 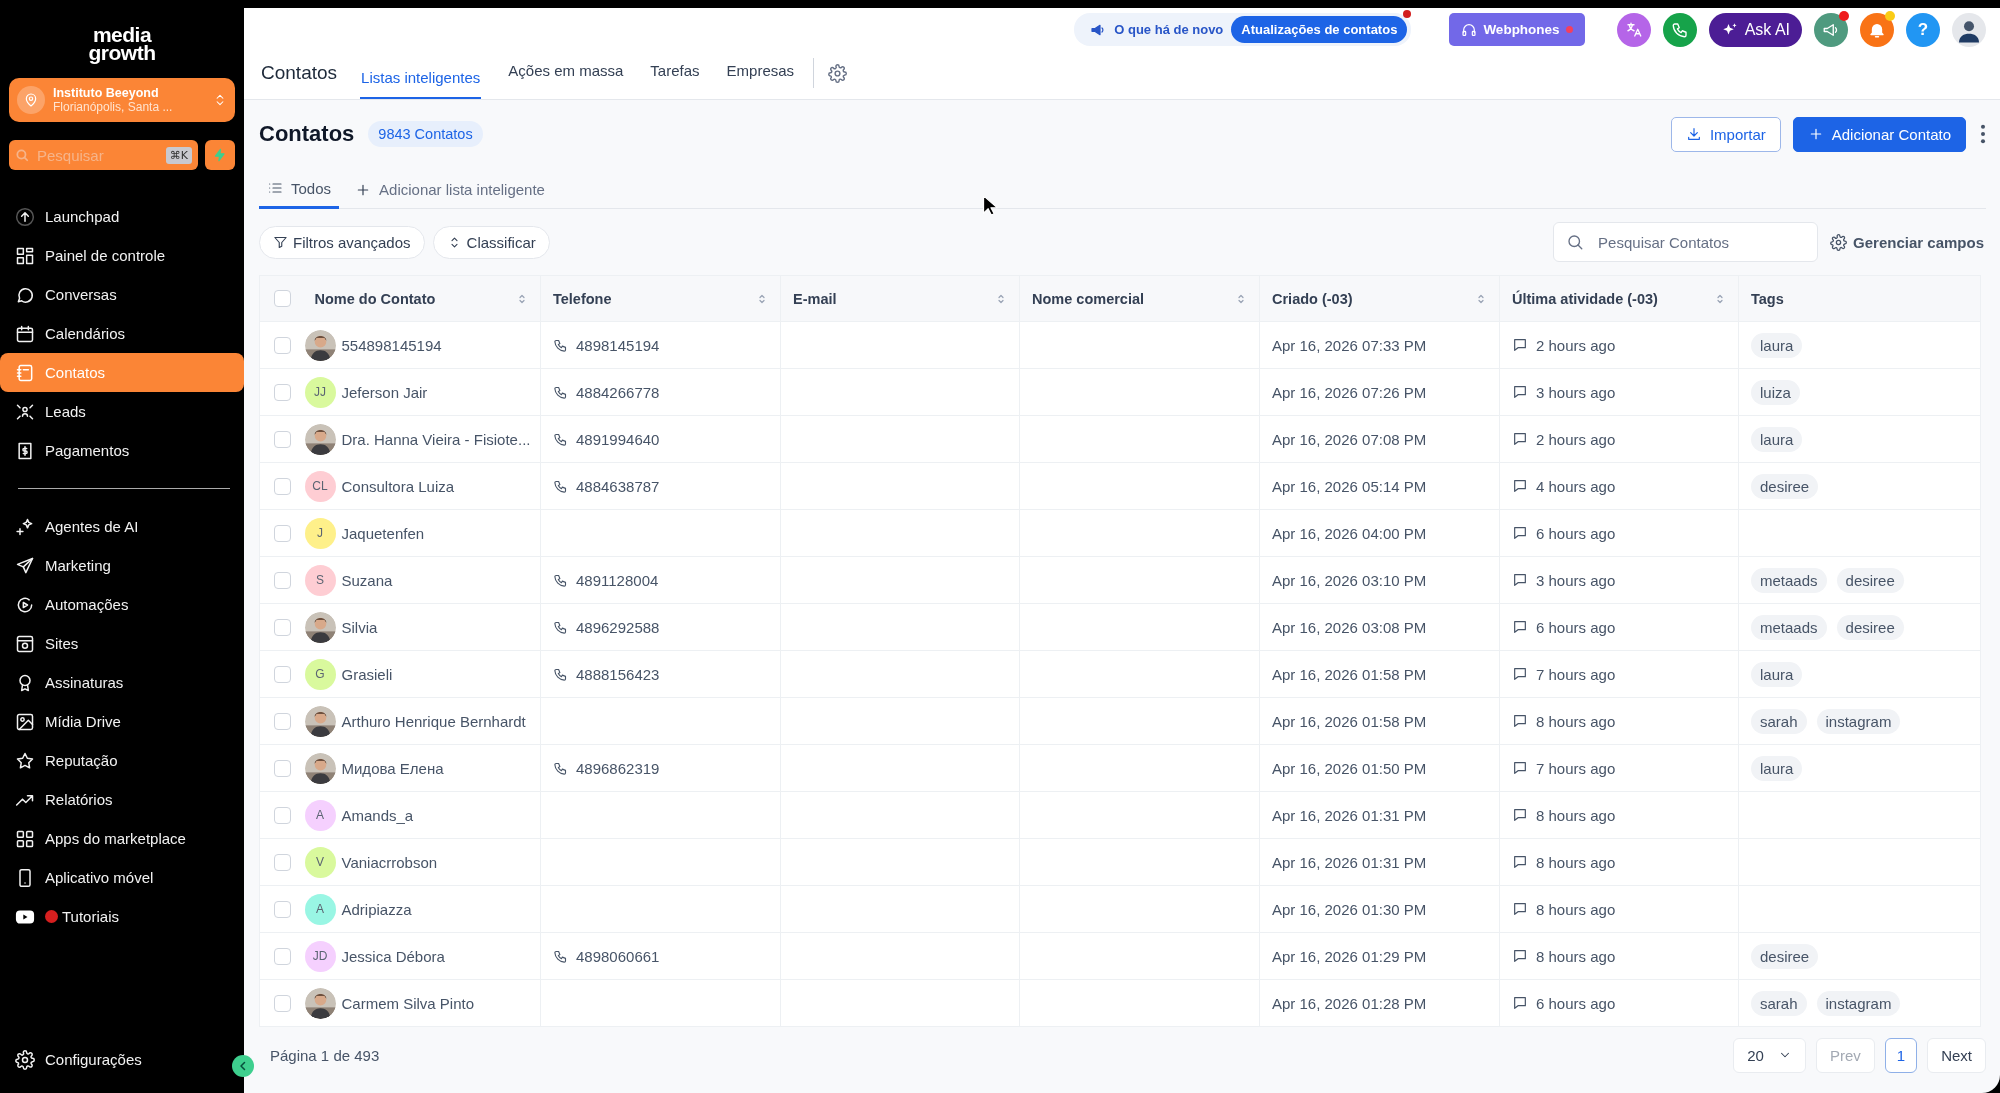 I want to click on announcements-button, so click(x=1831, y=29).